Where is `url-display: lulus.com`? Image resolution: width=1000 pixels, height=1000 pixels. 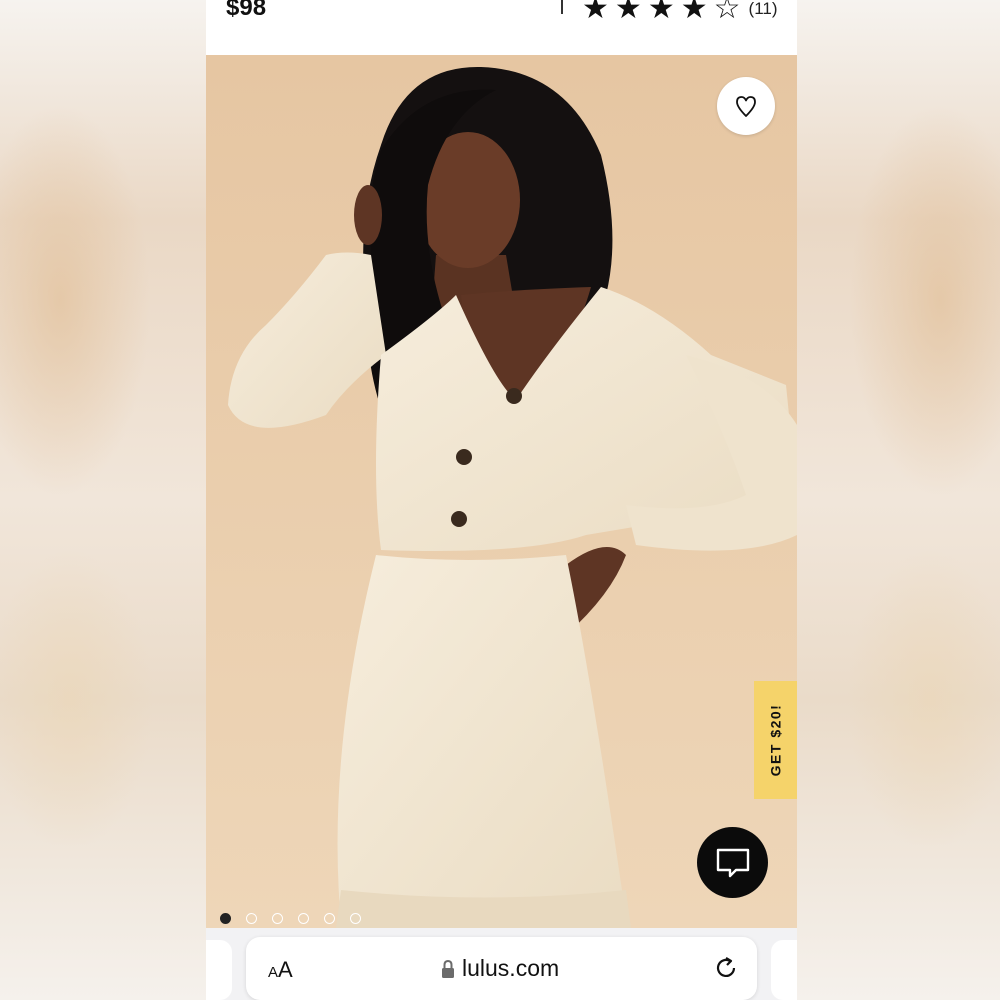 url-display: lulus.com is located at coordinates (499, 968).